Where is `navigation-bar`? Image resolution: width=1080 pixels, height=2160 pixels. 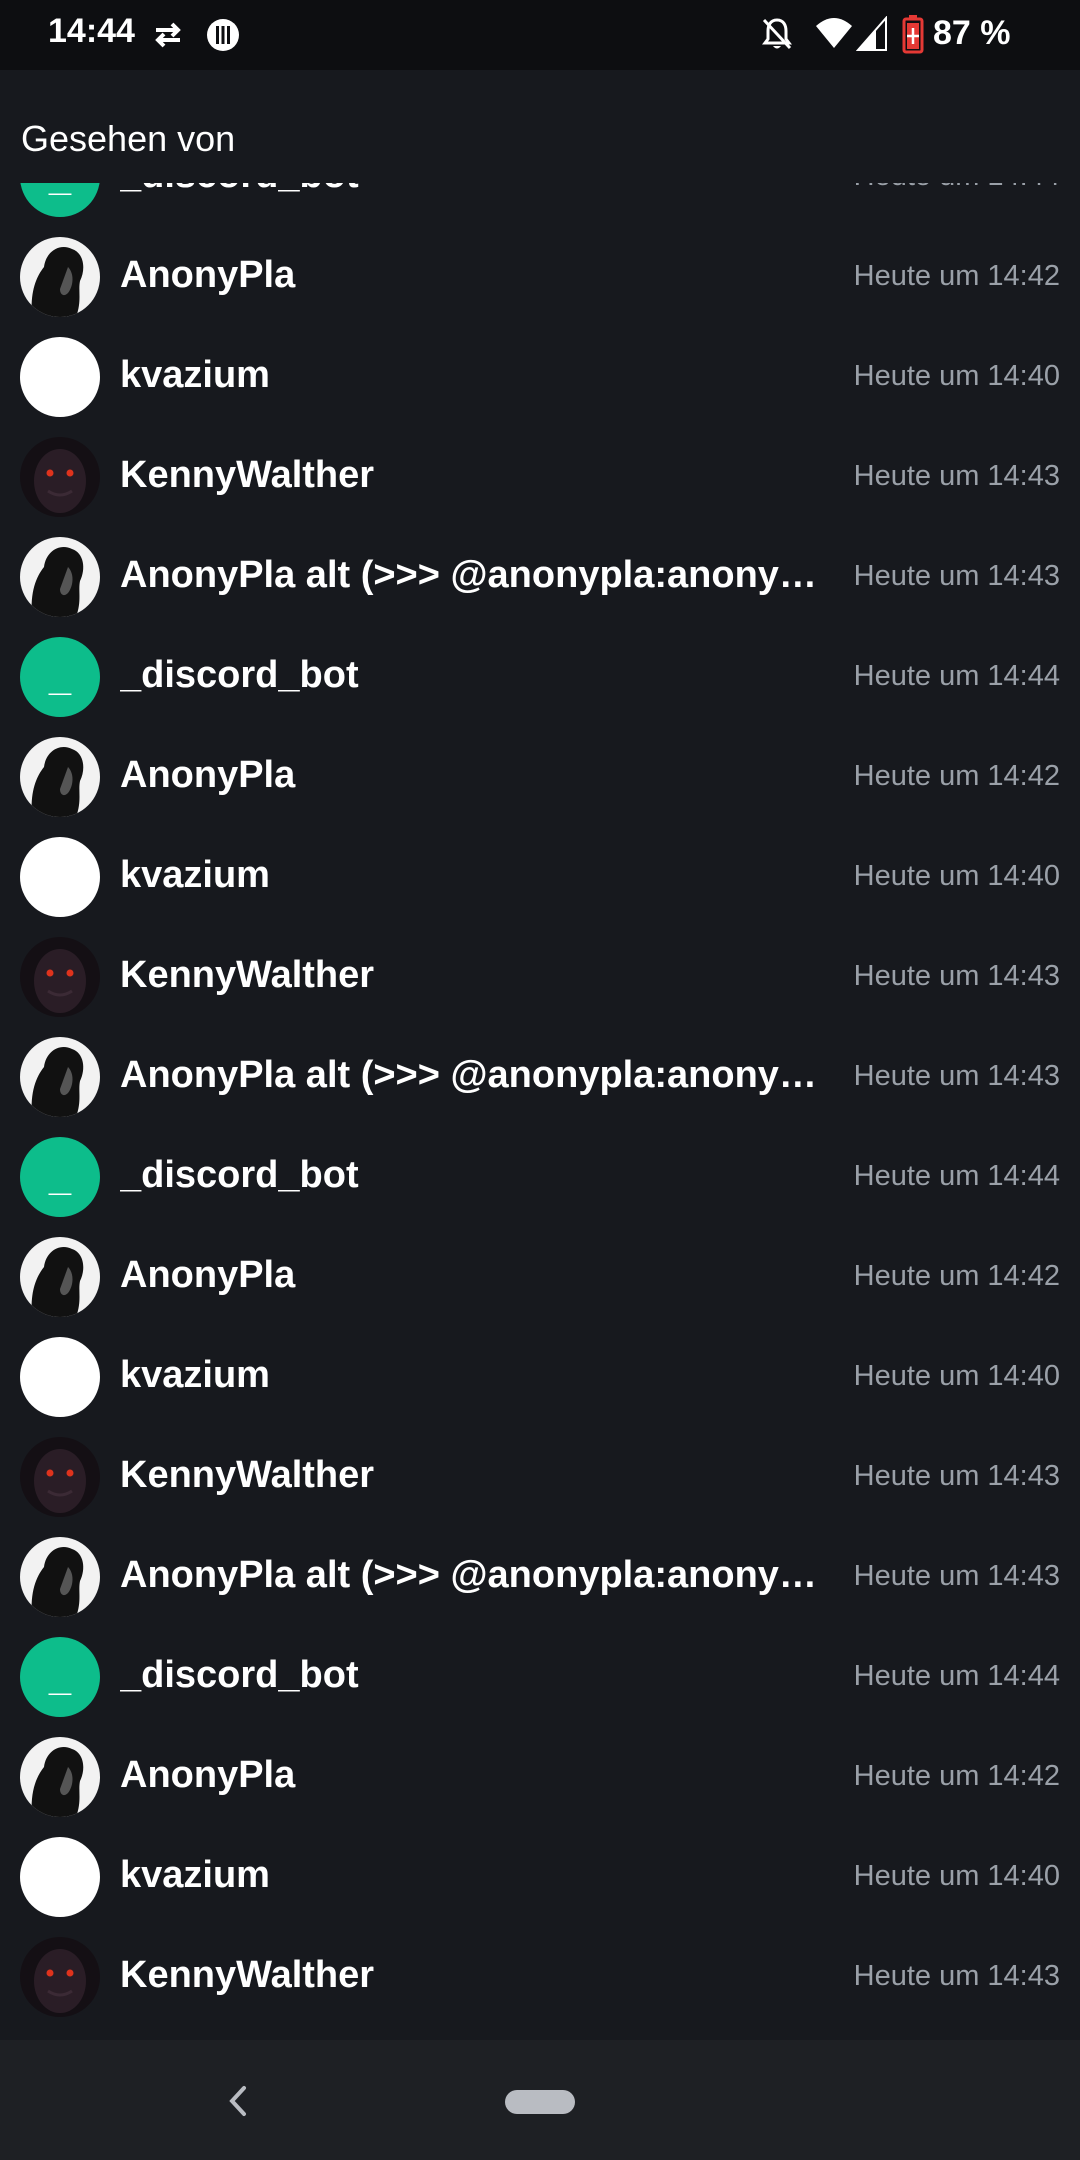 navigation-bar is located at coordinates (540, 2100).